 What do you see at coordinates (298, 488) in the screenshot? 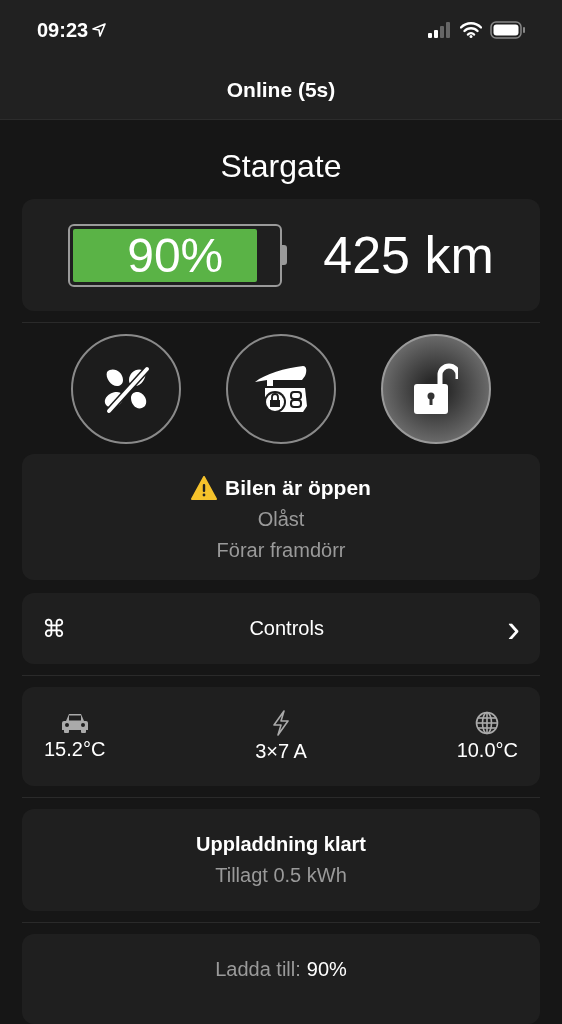
I see `alert-title: Bilen är öppen` at bounding box center [298, 488].